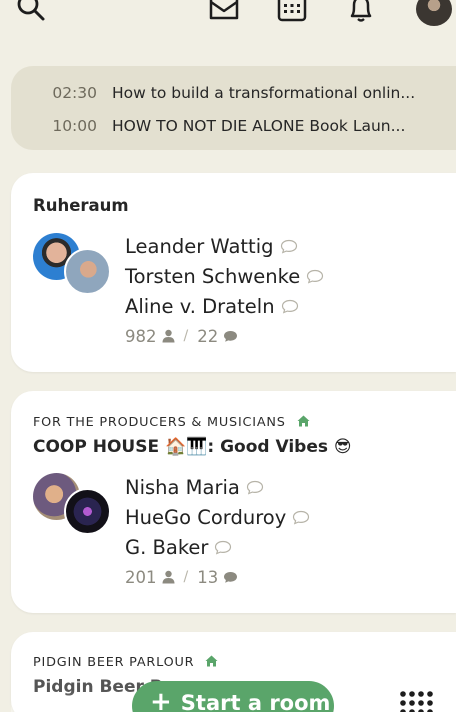  What do you see at coordinates (141, 336) in the screenshot?
I see `listener-count: 982` at bounding box center [141, 336].